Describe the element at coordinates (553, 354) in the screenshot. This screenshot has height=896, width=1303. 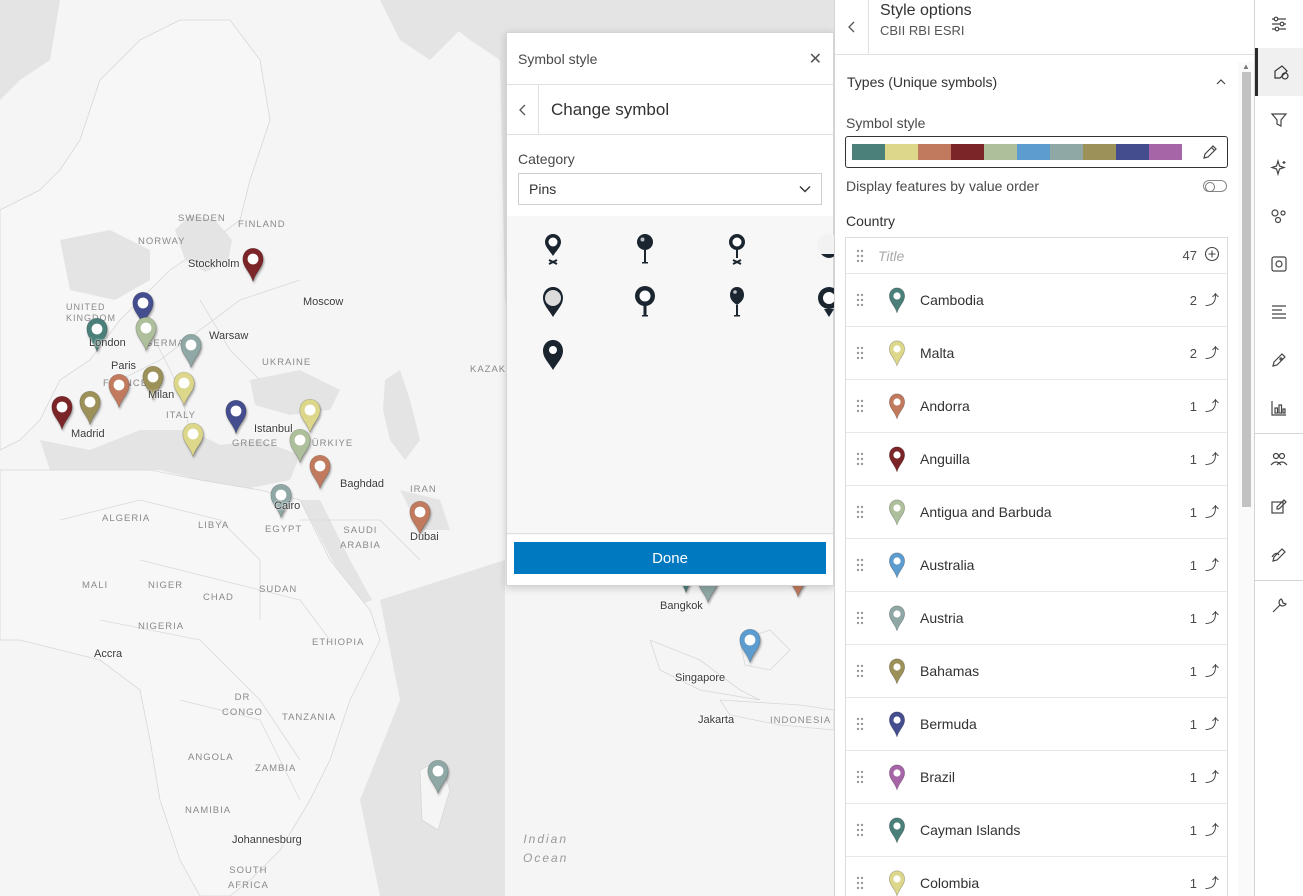
I see `pin-solid-drop-icon` at that location.